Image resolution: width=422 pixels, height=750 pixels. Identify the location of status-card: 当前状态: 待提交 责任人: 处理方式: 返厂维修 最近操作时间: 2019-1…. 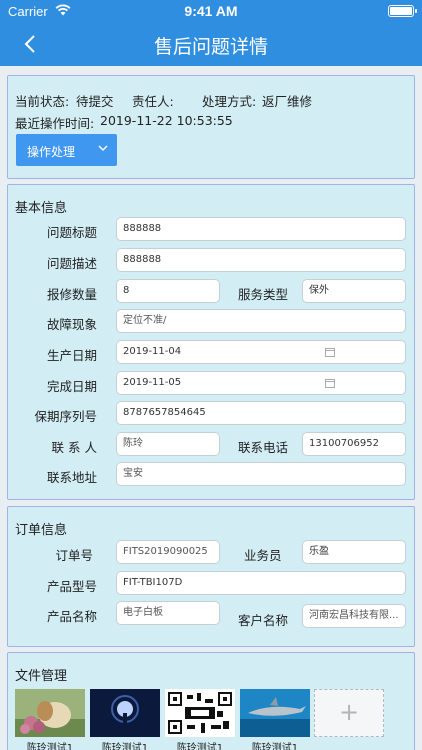
(211, 127).